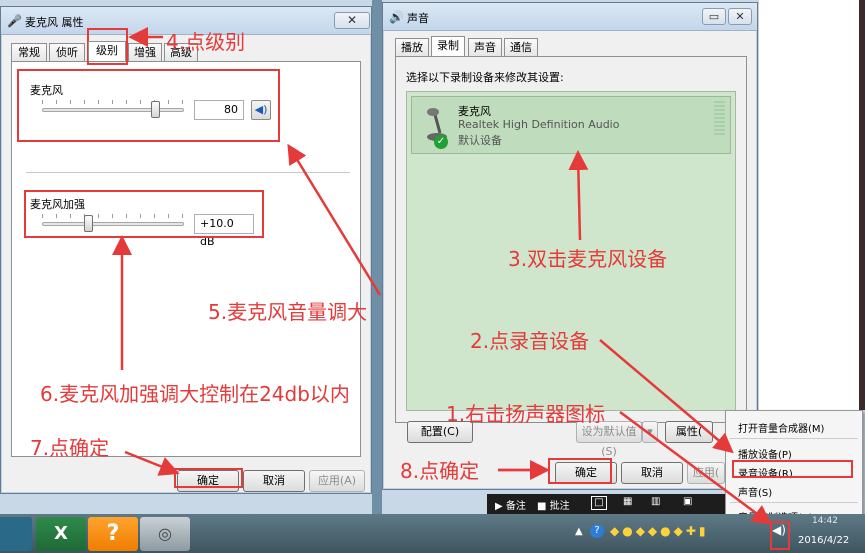 The image size is (865, 553). I want to click on annotation-3: 3.双击麦克风设备, so click(588, 259).